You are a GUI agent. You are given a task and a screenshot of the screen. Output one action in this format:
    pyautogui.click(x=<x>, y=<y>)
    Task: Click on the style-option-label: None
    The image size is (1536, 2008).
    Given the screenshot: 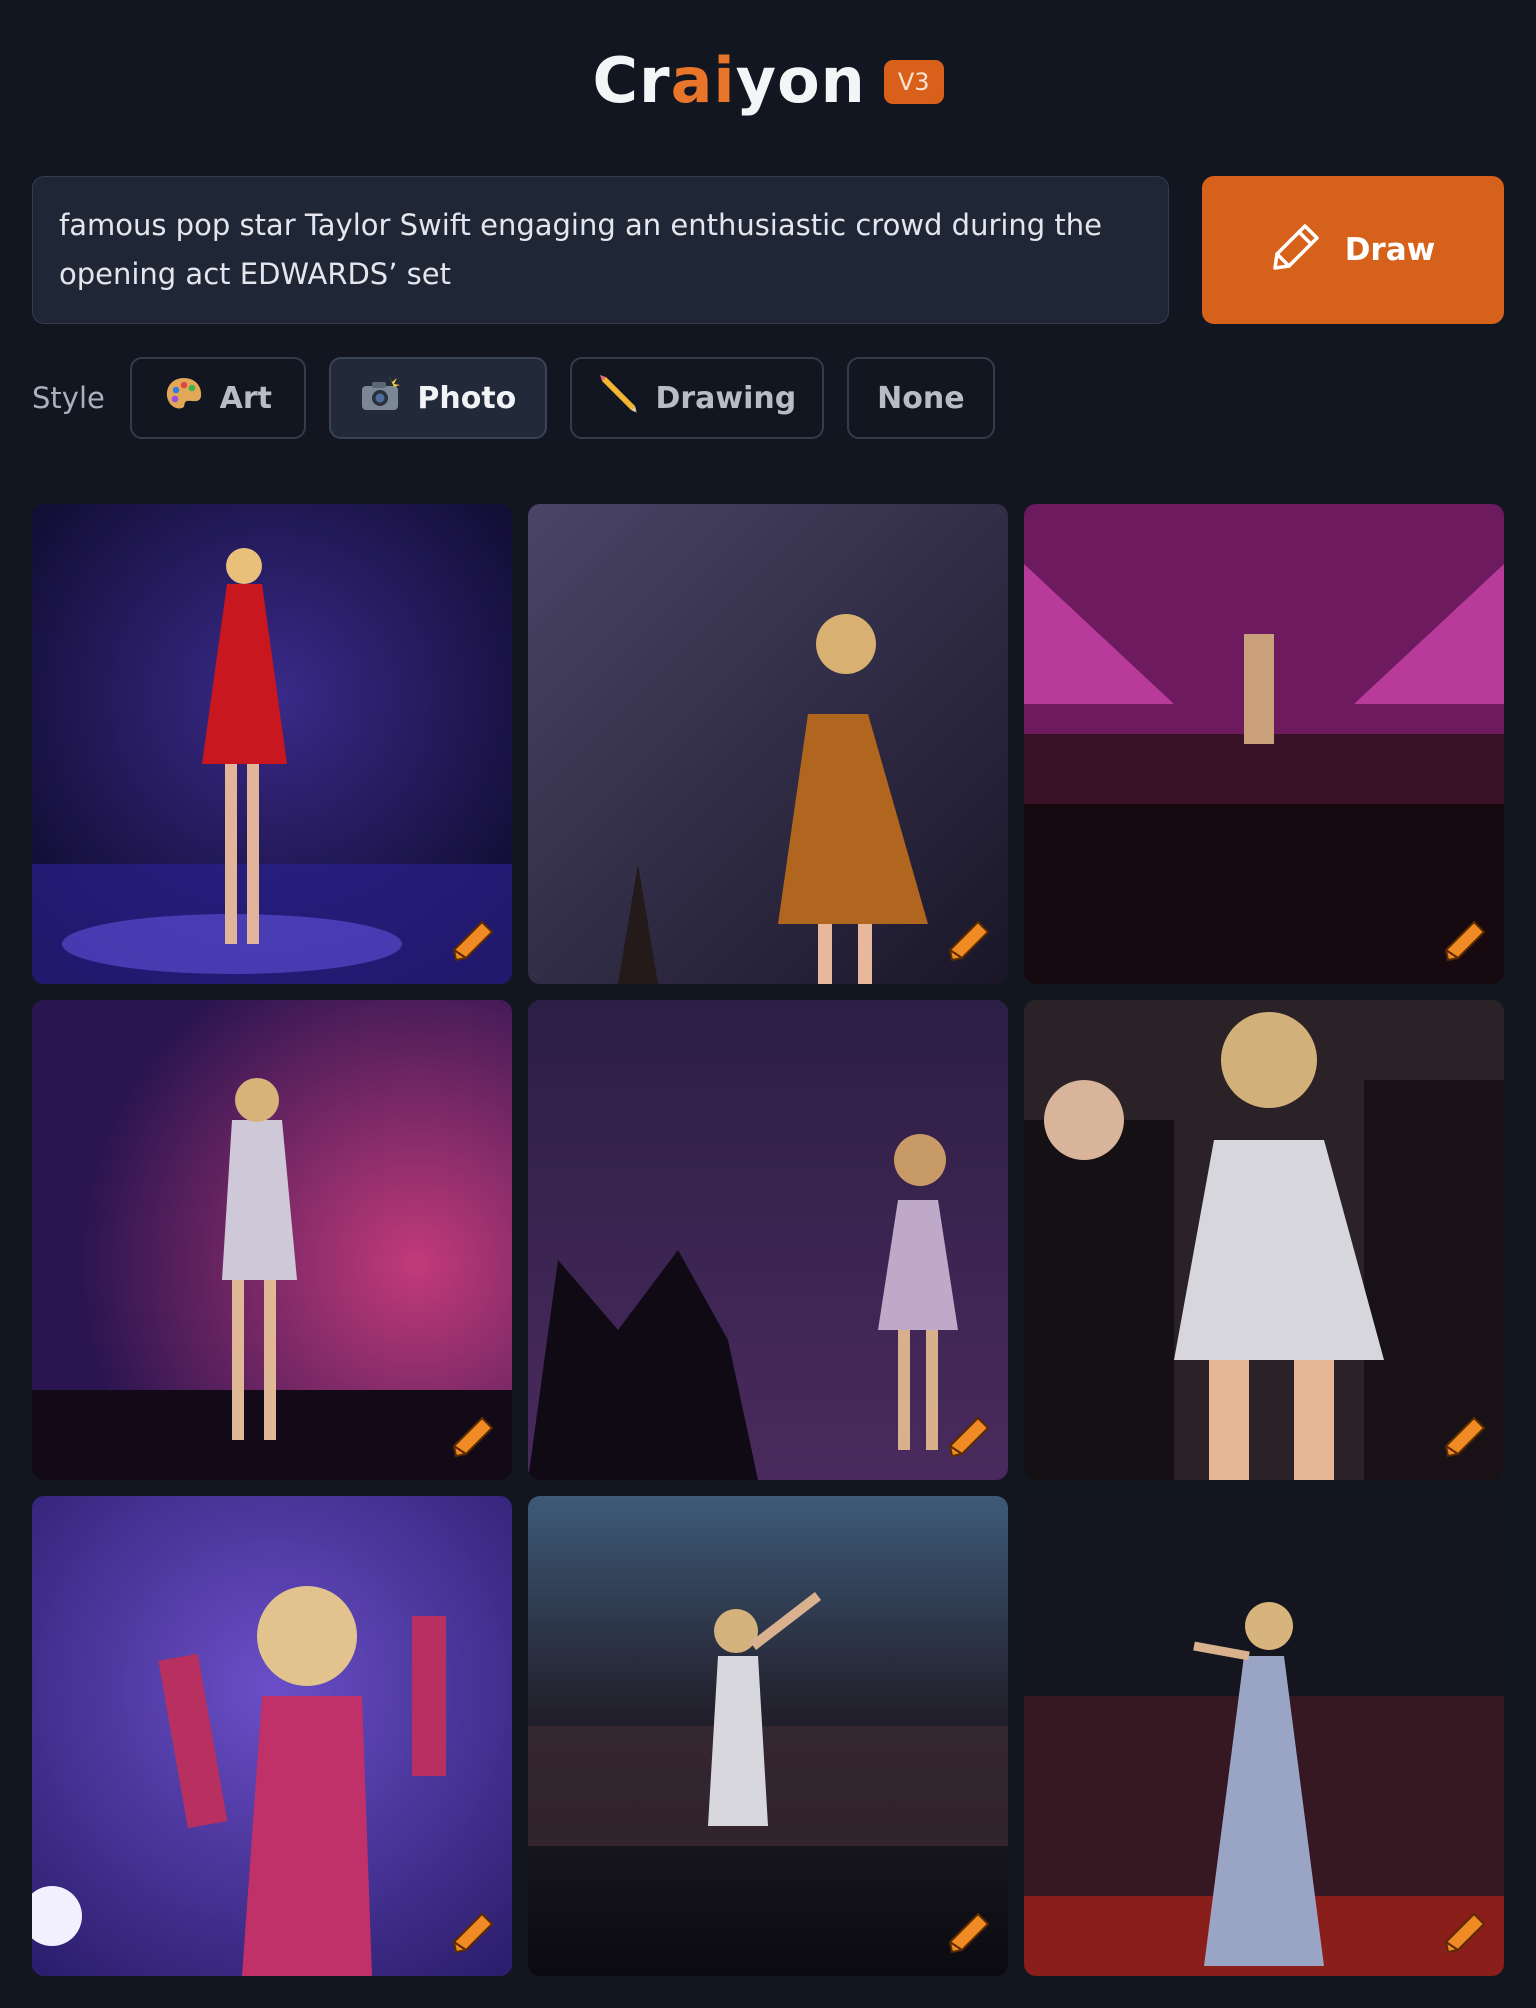 What is the action you would take?
    pyautogui.click(x=921, y=398)
    